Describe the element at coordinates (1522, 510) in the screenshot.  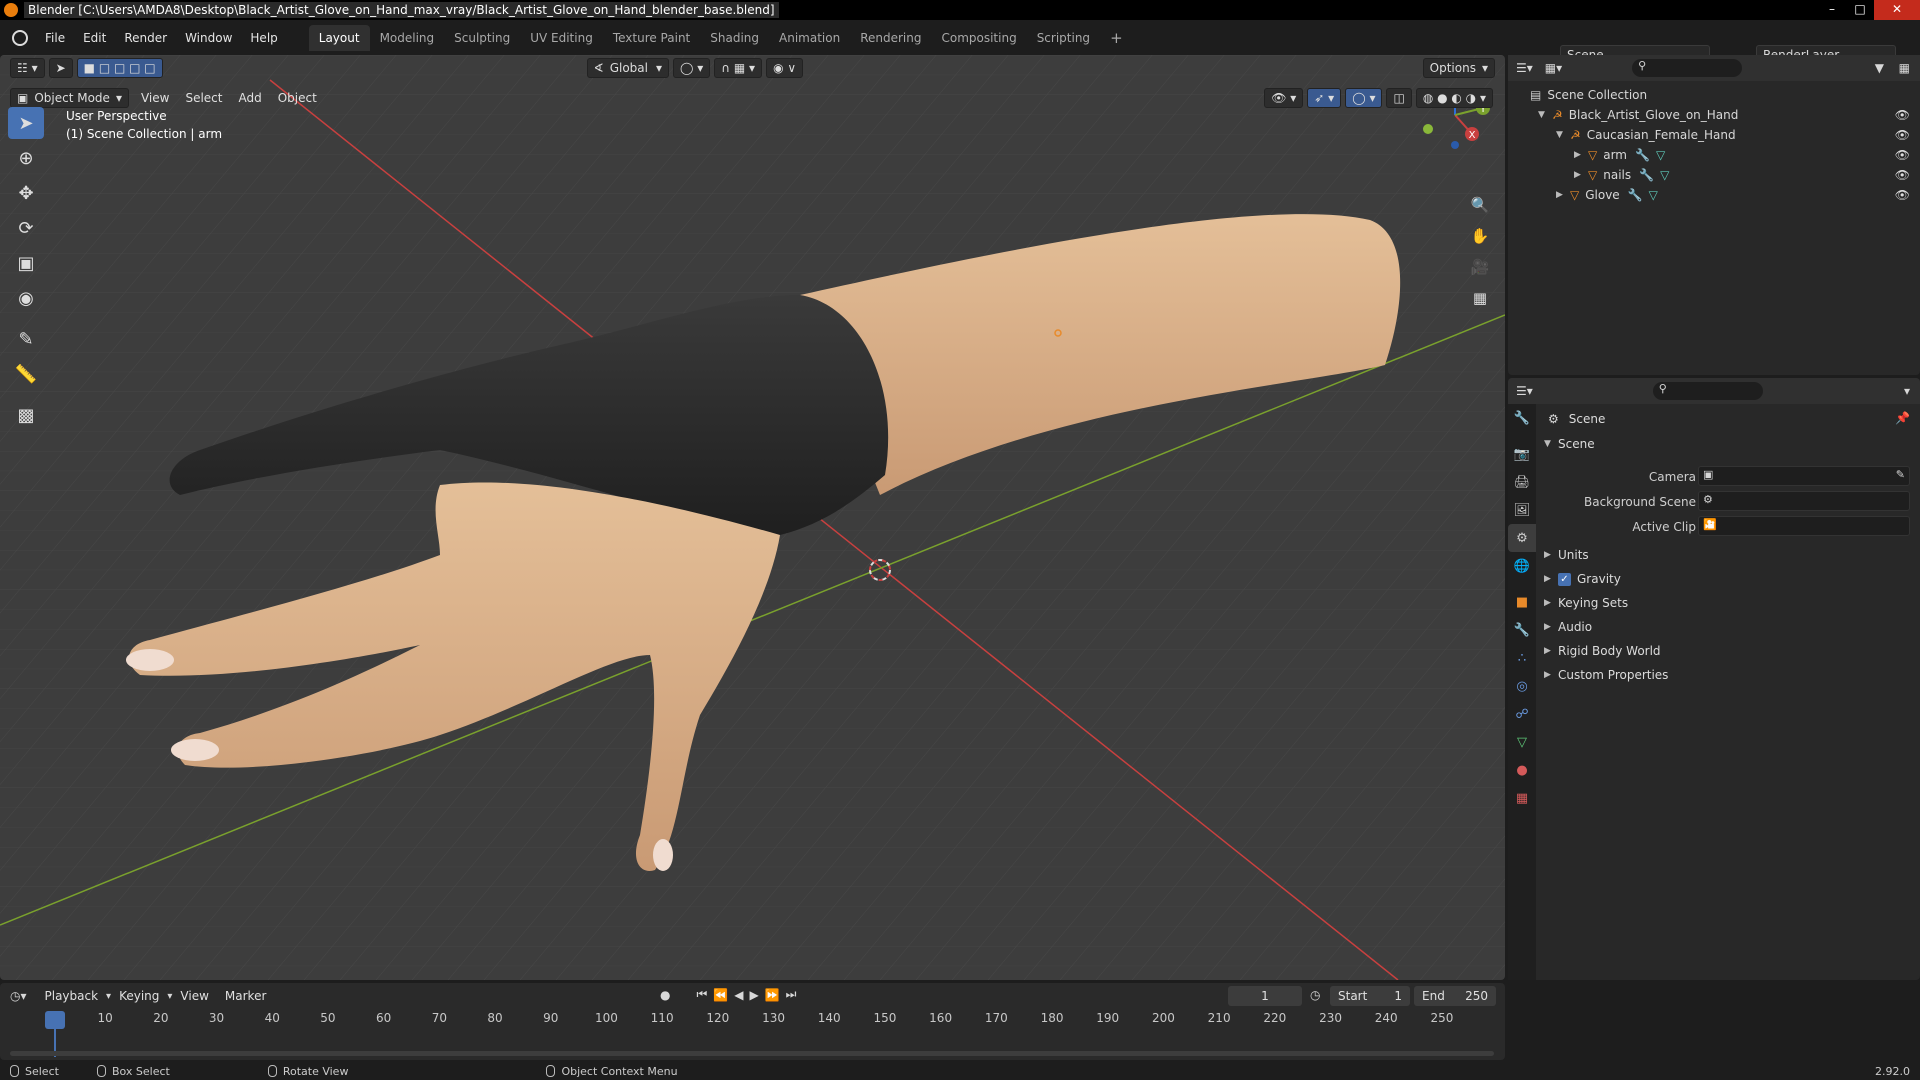
I see `view-layer-tab-icon: 🖼` at that location.